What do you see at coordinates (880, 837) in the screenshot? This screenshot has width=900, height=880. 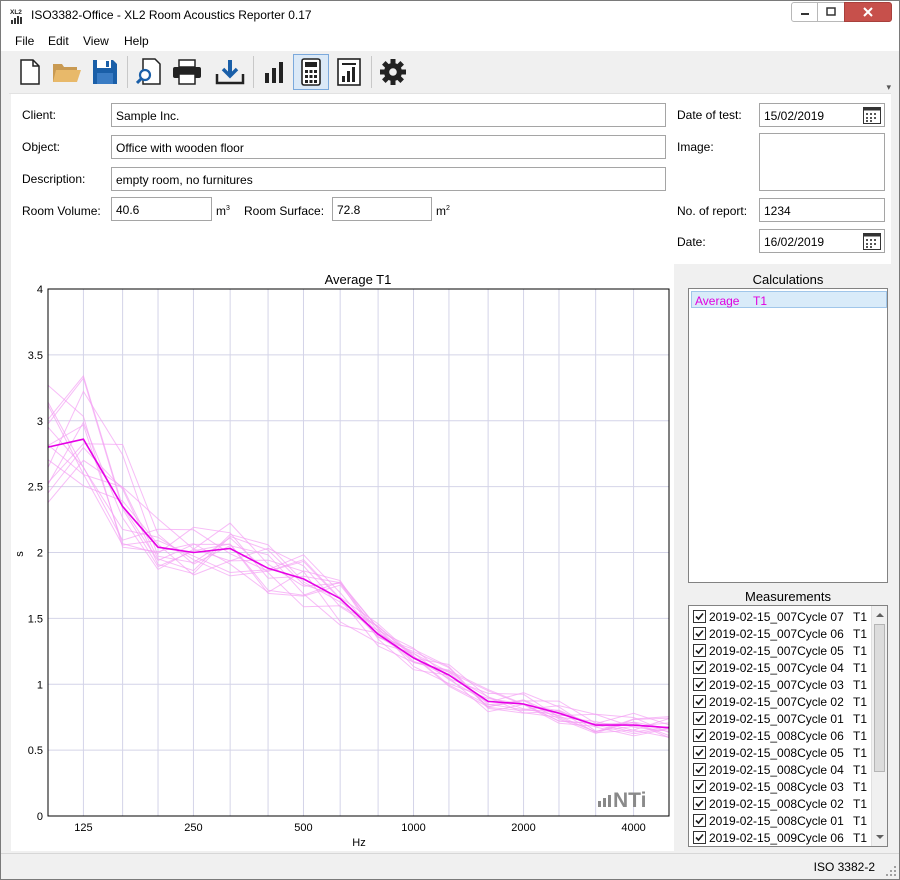 I see `scroll-down-icon` at bounding box center [880, 837].